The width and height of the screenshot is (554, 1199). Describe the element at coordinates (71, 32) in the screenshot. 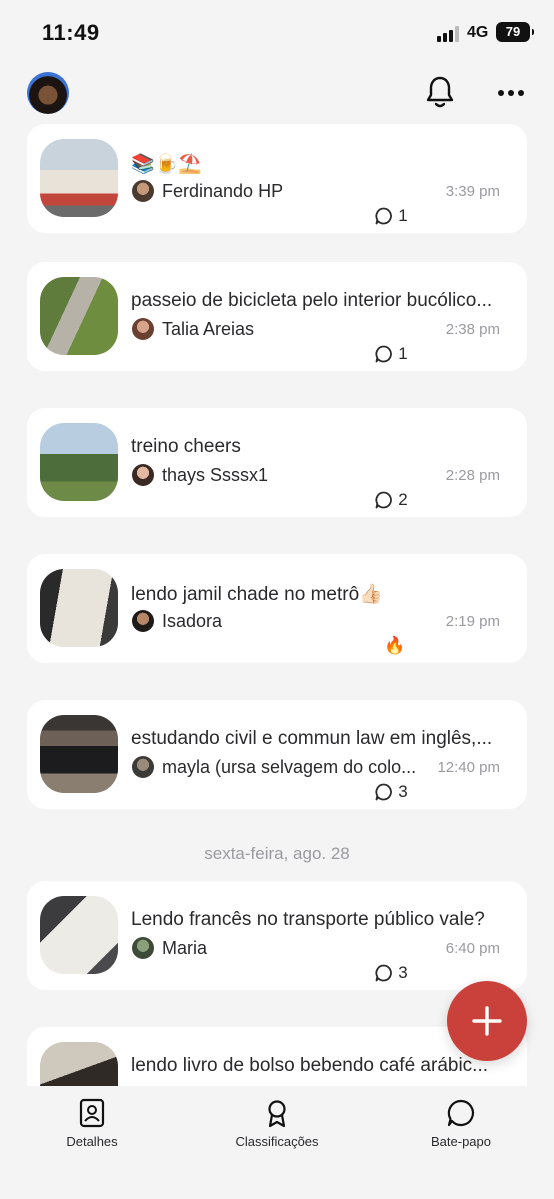

I see `status-time: 11:49` at that location.